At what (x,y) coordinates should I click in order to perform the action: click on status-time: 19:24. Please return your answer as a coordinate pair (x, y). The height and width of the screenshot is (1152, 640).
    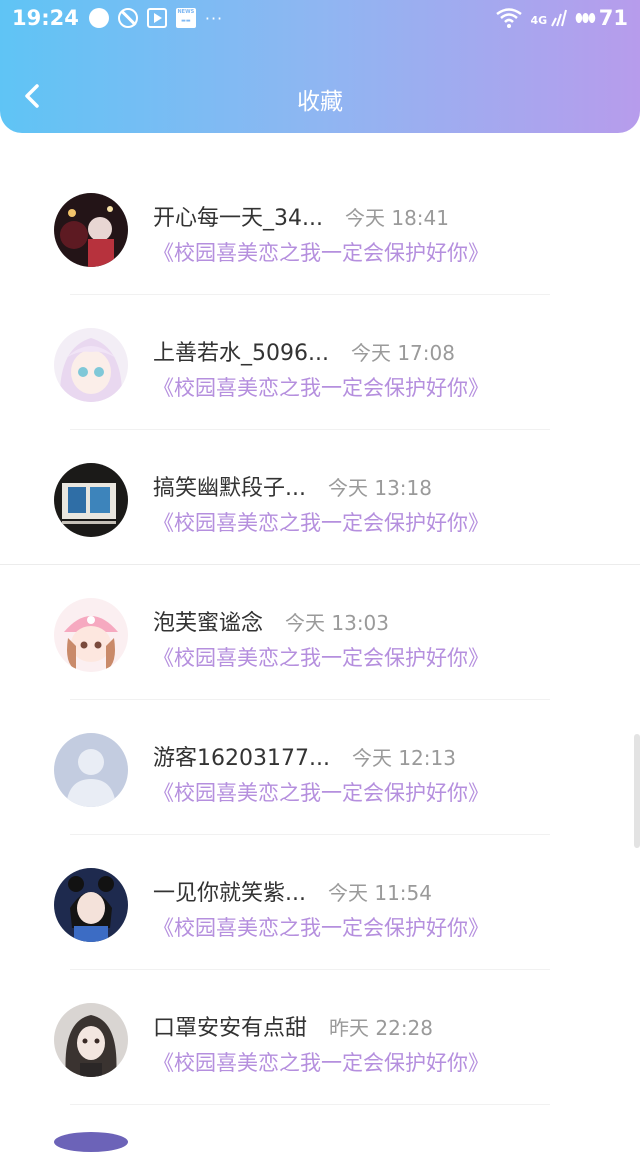
    Looking at the image, I should click on (45, 18).